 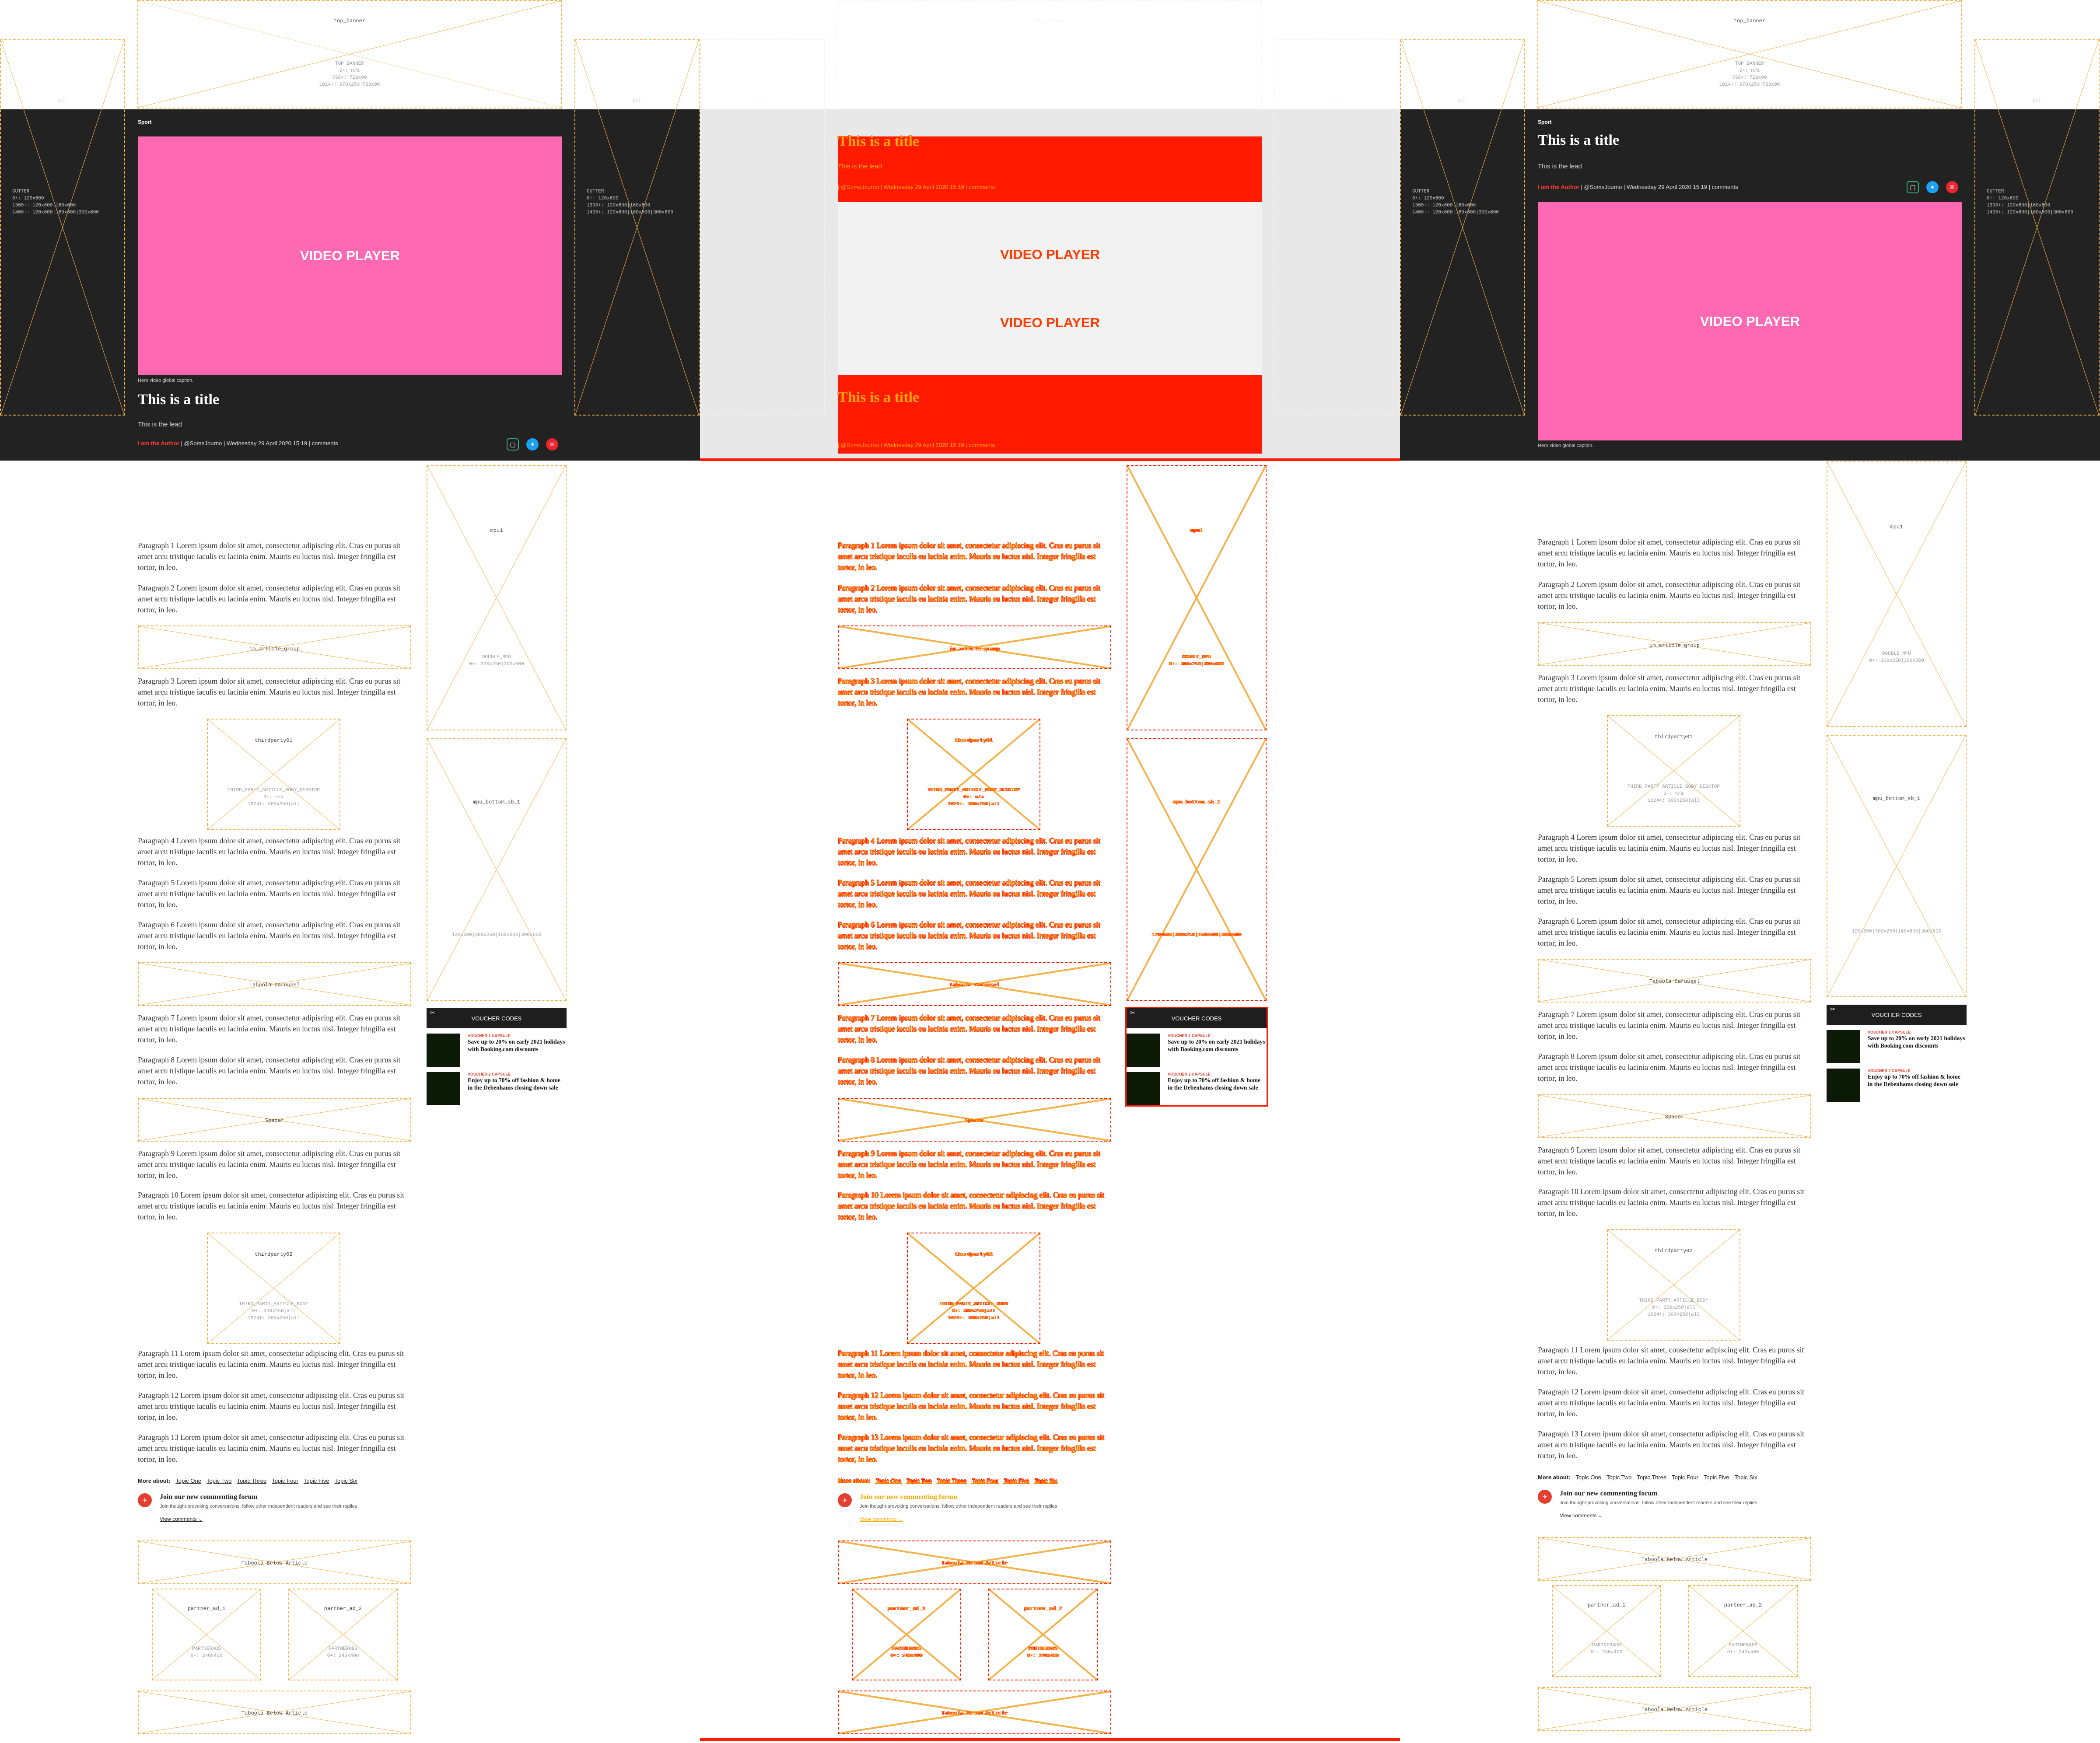 I want to click on in-article-slot: im_article_group, so click(x=974, y=647).